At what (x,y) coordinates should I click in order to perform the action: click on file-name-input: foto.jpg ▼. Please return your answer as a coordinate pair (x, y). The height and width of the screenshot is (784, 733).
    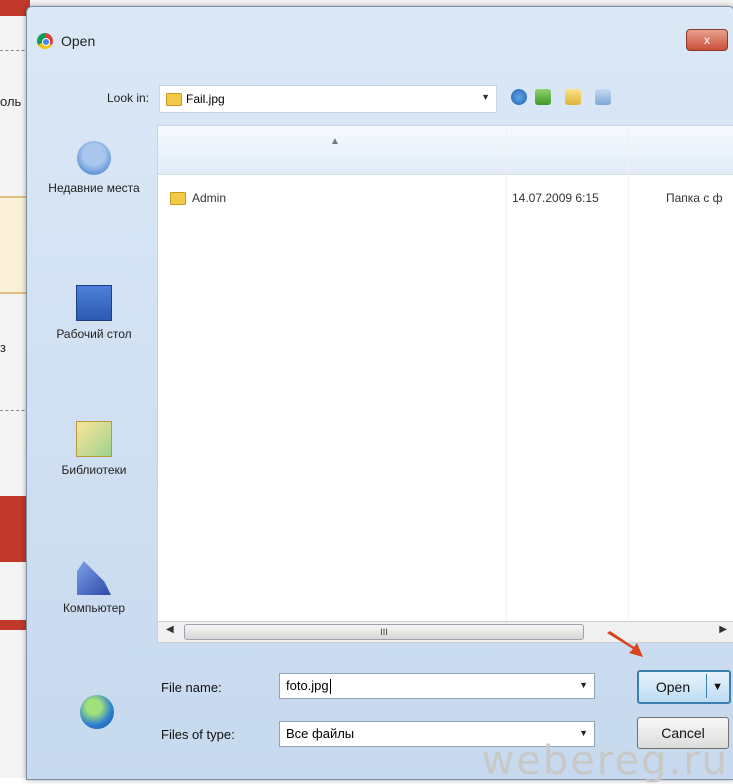
    Looking at the image, I should click on (437, 686).